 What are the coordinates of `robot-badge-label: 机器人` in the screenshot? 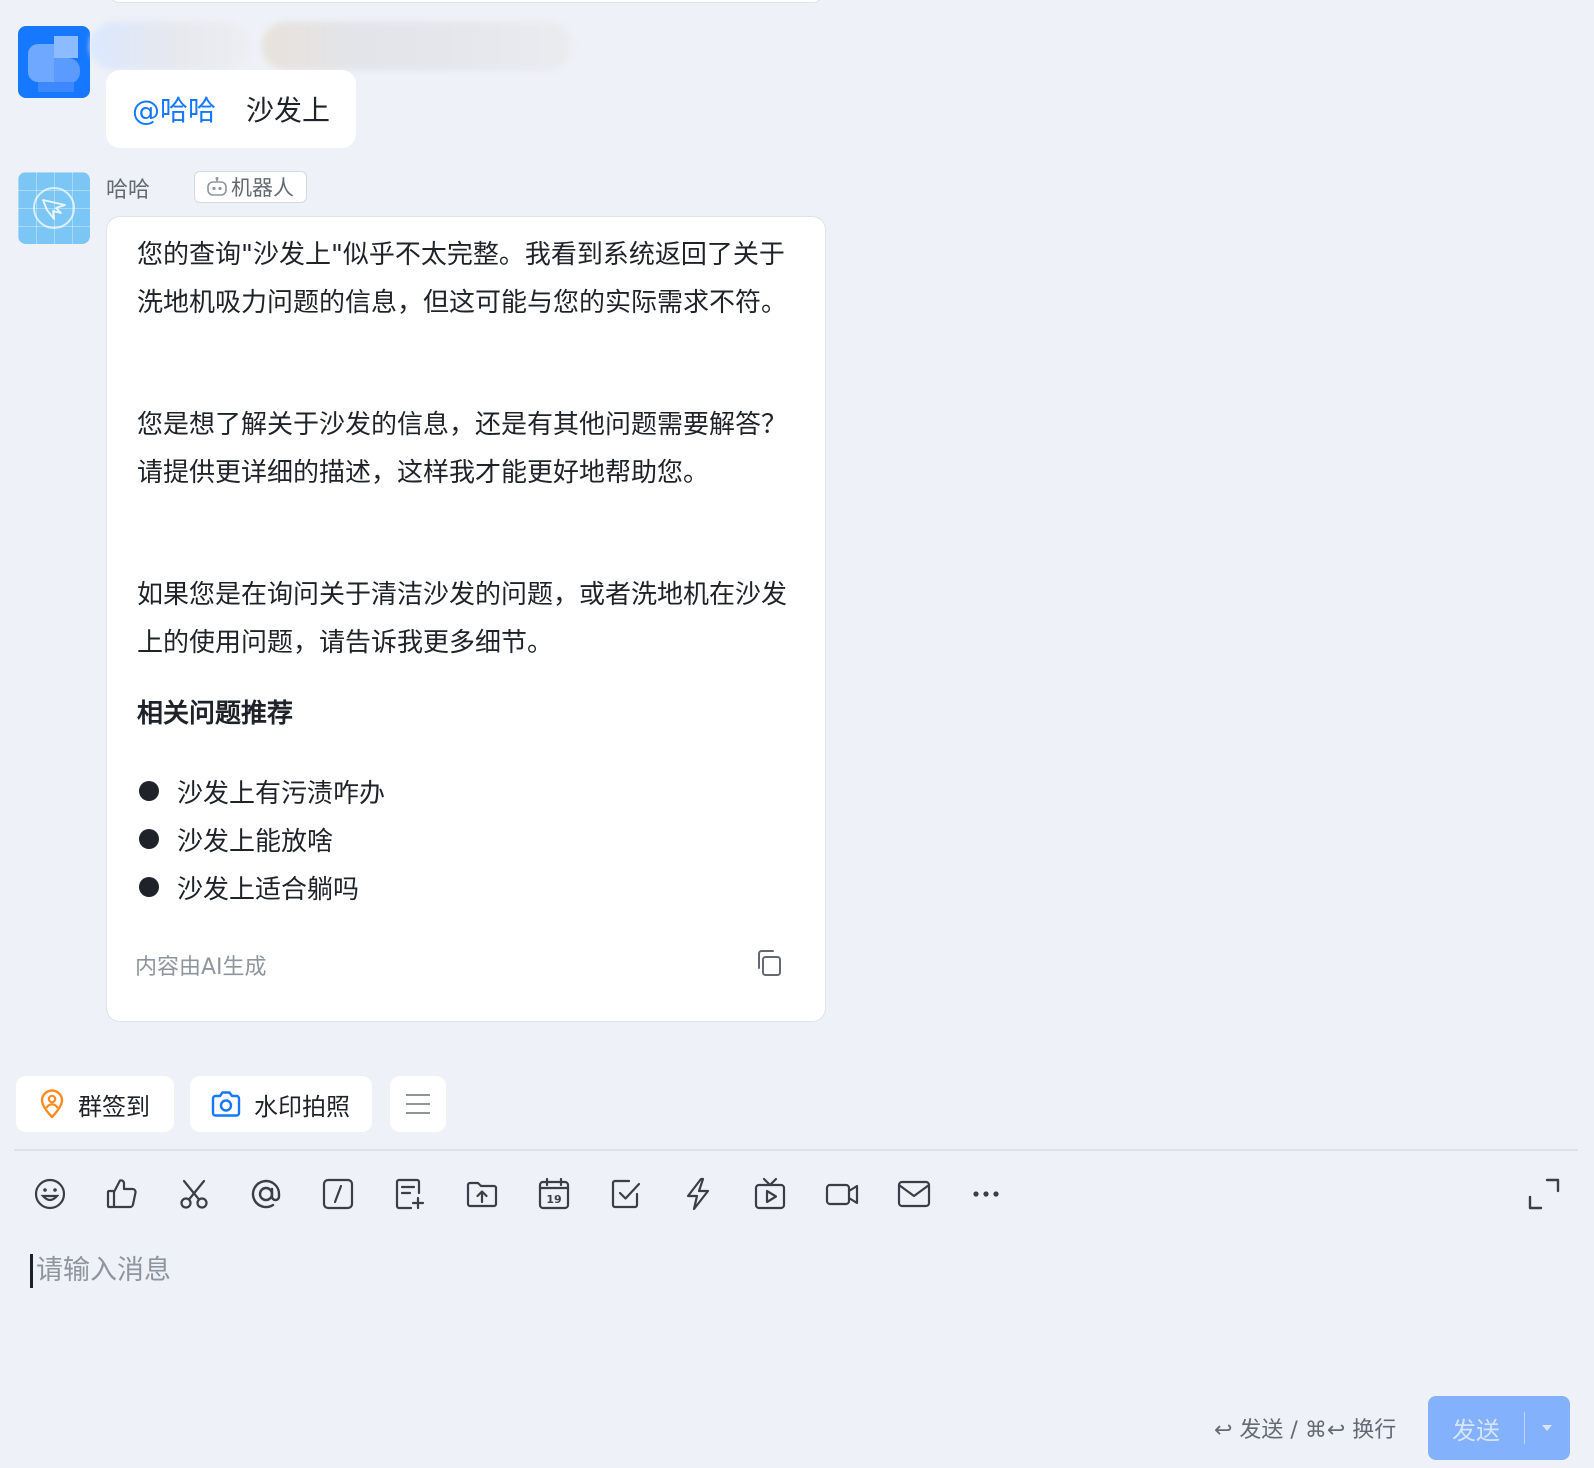 It's located at (262, 188).